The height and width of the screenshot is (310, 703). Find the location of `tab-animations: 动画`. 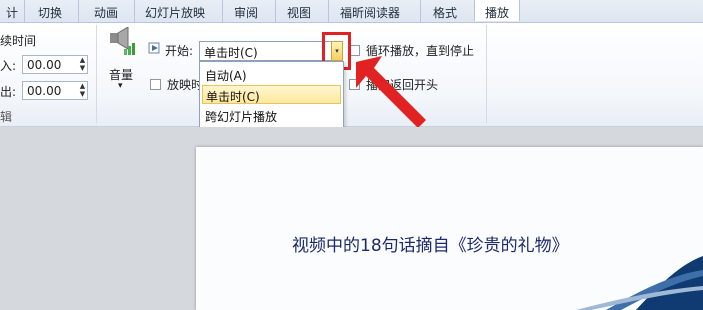

tab-animations: 动画 is located at coordinates (106, 12).